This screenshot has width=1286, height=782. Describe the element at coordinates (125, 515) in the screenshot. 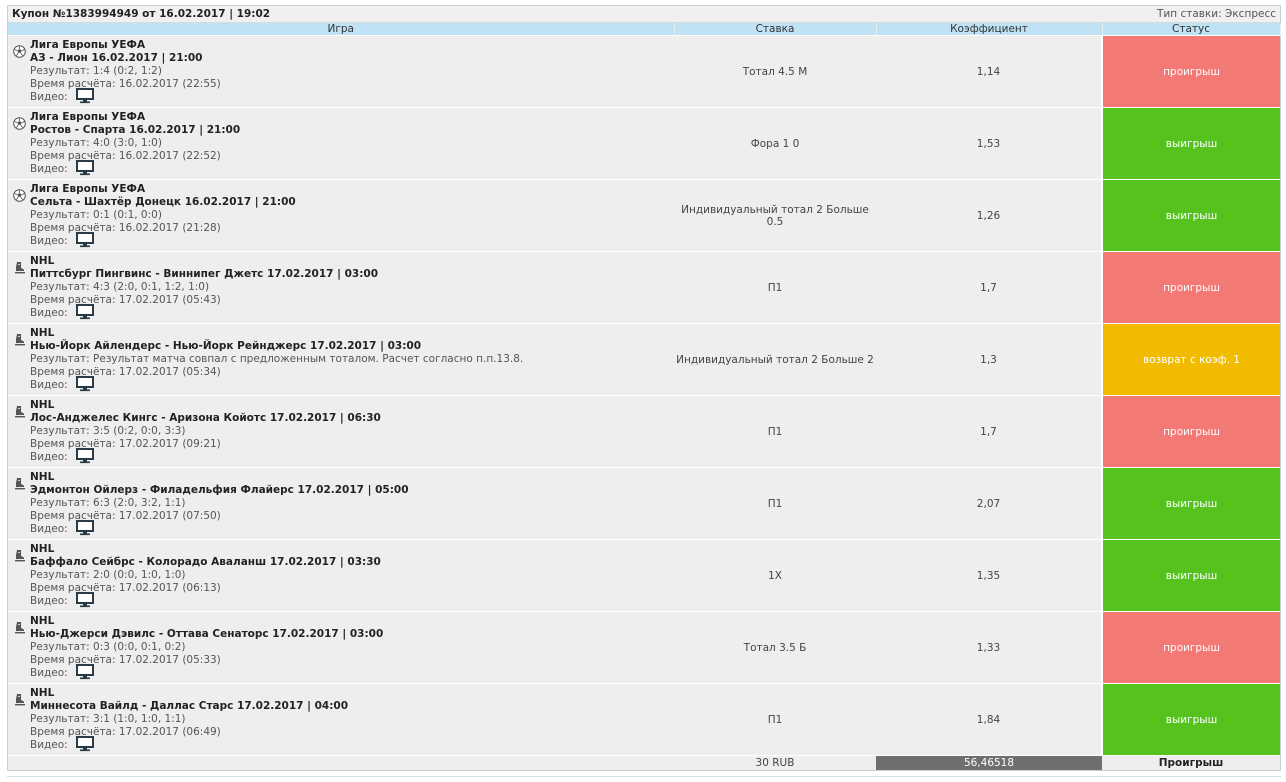

I see `calc-time: Время расчёта: 17.02.2017 (07:50)` at that location.